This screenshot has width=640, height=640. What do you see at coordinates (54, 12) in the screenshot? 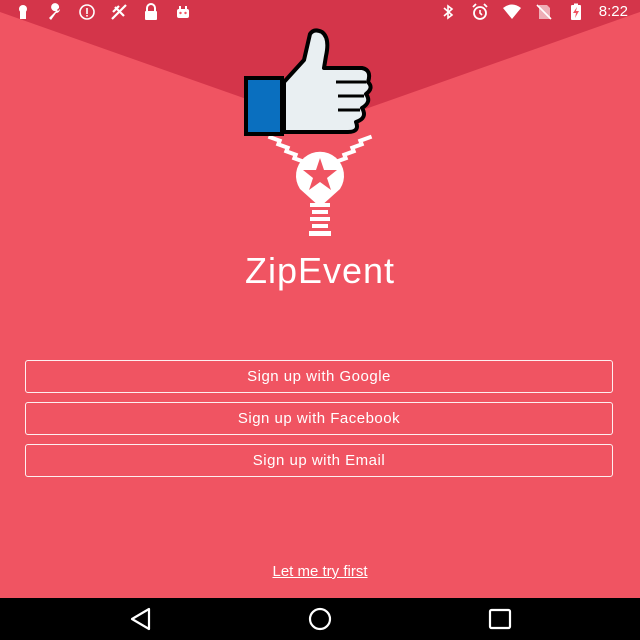
I see `wrench-icon` at bounding box center [54, 12].